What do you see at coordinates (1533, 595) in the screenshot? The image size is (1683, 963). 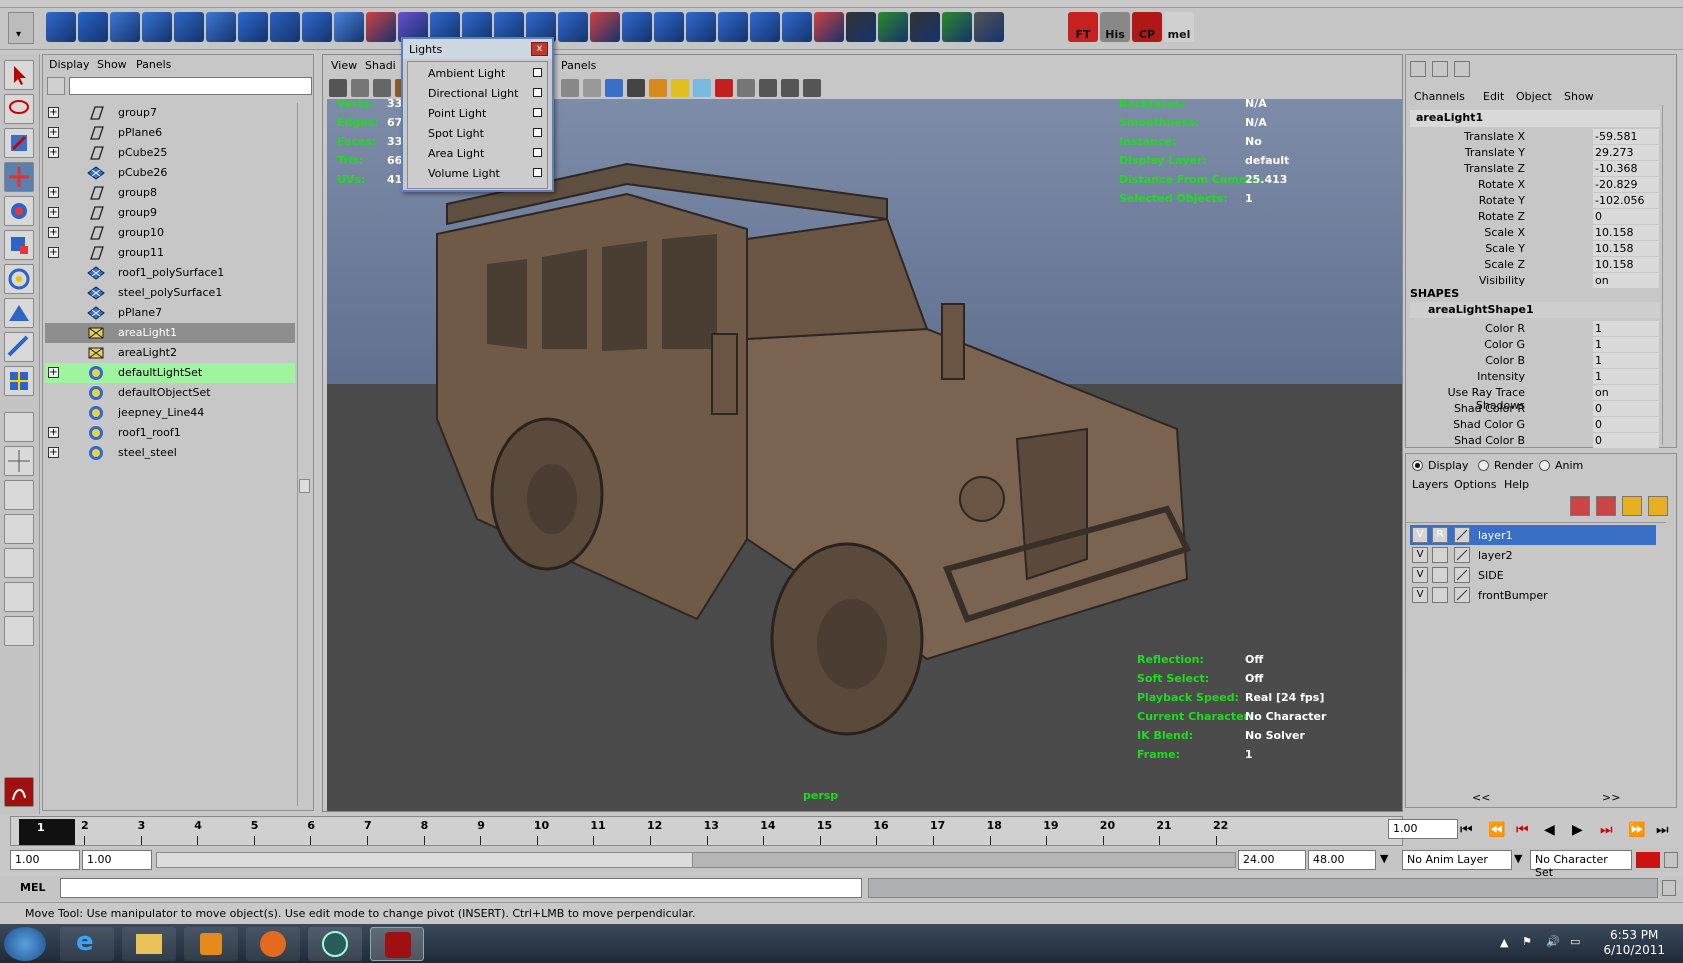 I see `layer-row: VfrontBumper` at bounding box center [1533, 595].